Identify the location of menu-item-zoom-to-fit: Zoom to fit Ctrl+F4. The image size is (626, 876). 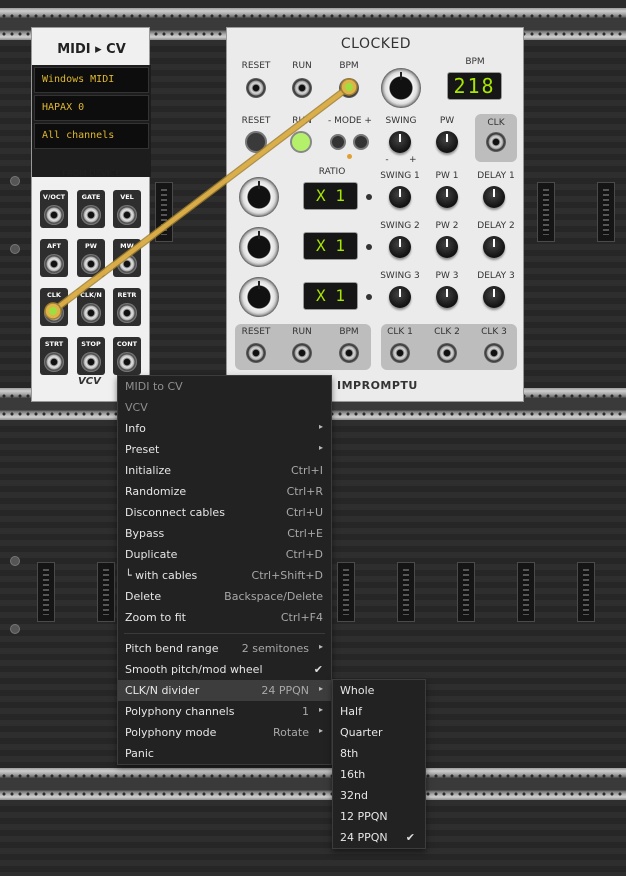
(224, 617).